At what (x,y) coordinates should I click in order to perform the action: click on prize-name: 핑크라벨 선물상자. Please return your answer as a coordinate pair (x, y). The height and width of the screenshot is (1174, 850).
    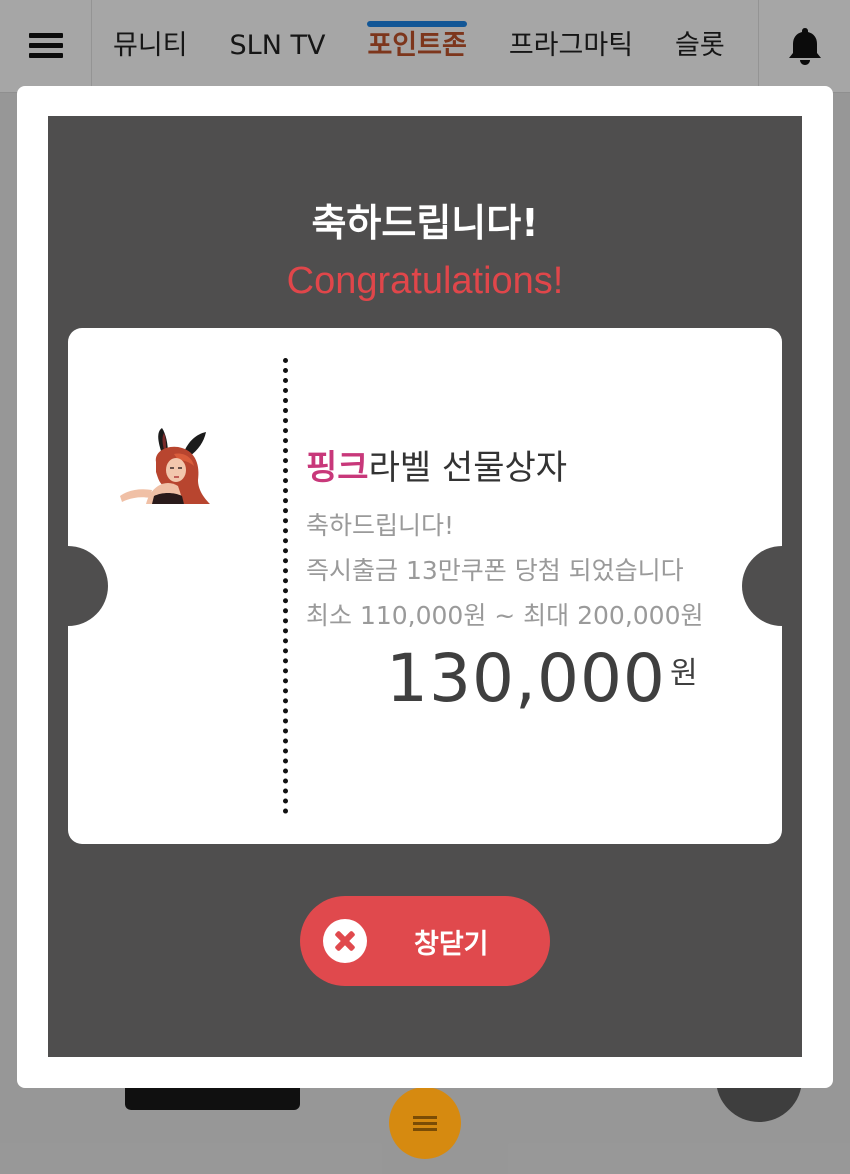
    Looking at the image, I should click on (436, 464).